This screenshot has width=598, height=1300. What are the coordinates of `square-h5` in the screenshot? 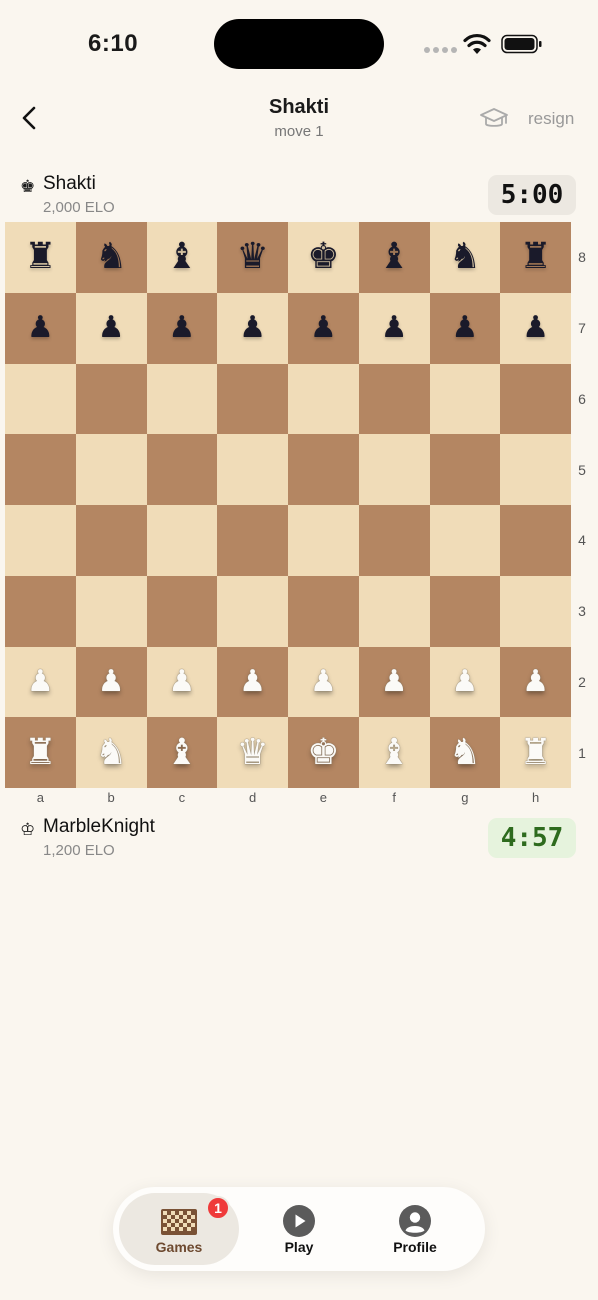 It's located at (535, 469).